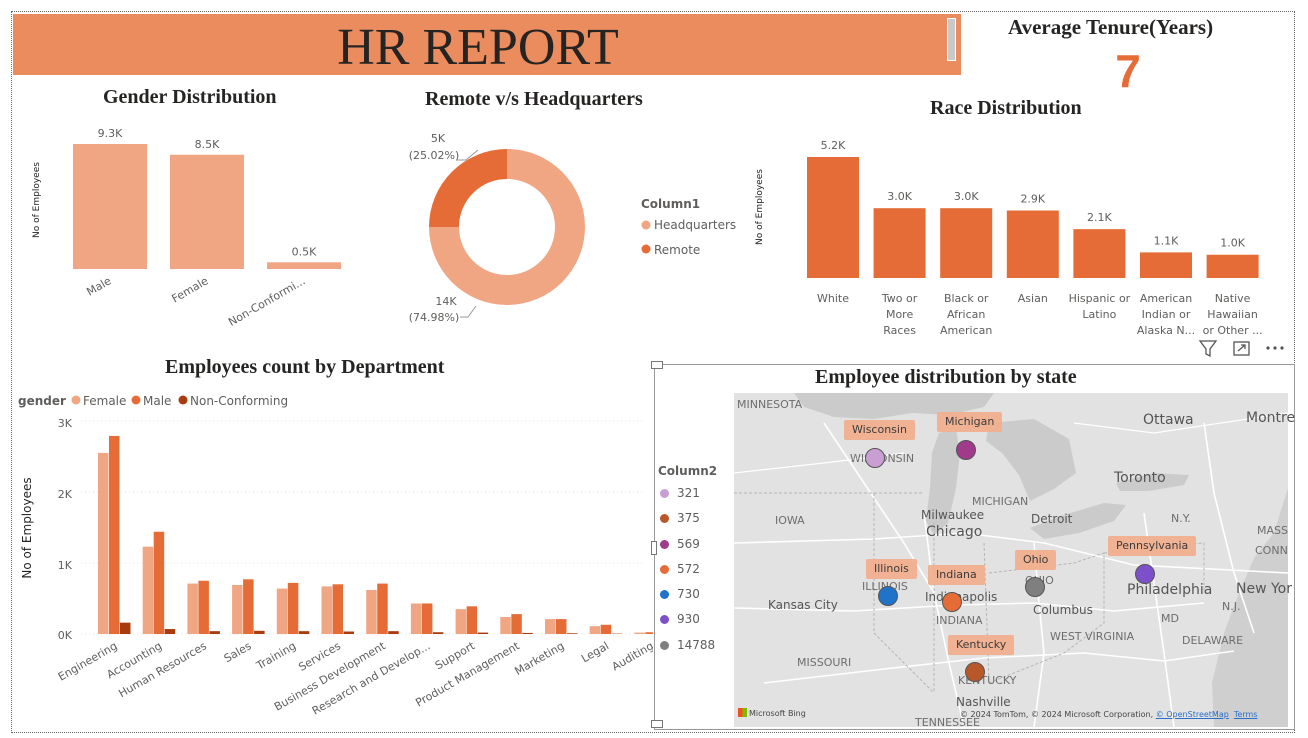  What do you see at coordinates (157, 401) in the screenshot?
I see `legend-label-male: Male` at bounding box center [157, 401].